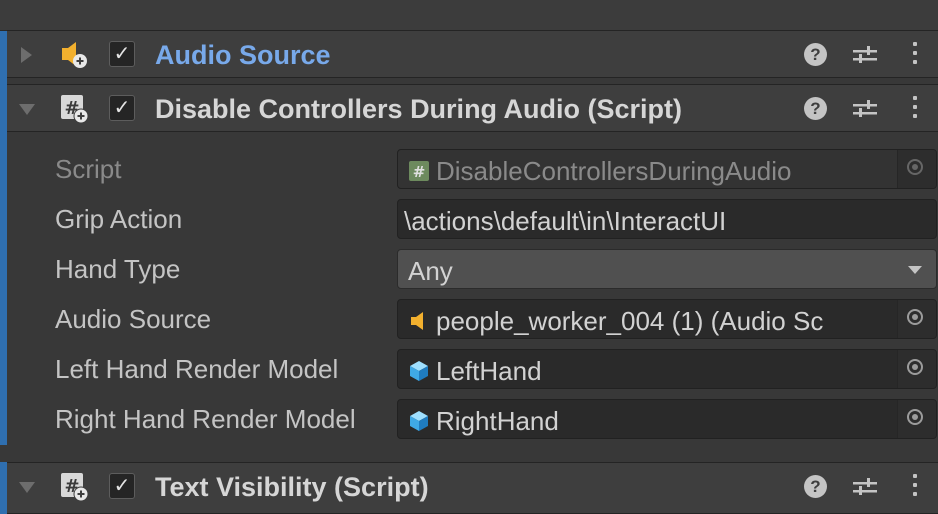 The height and width of the screenshot is (514, 938). I want to click on component-header-text-visibility: # ✓ Text Visibility (Script) ?, so click(472, 488).